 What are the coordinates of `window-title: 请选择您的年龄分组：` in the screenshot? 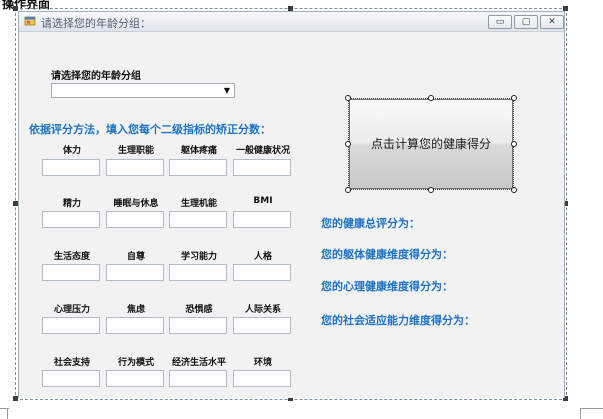 It's located at (96, 23).